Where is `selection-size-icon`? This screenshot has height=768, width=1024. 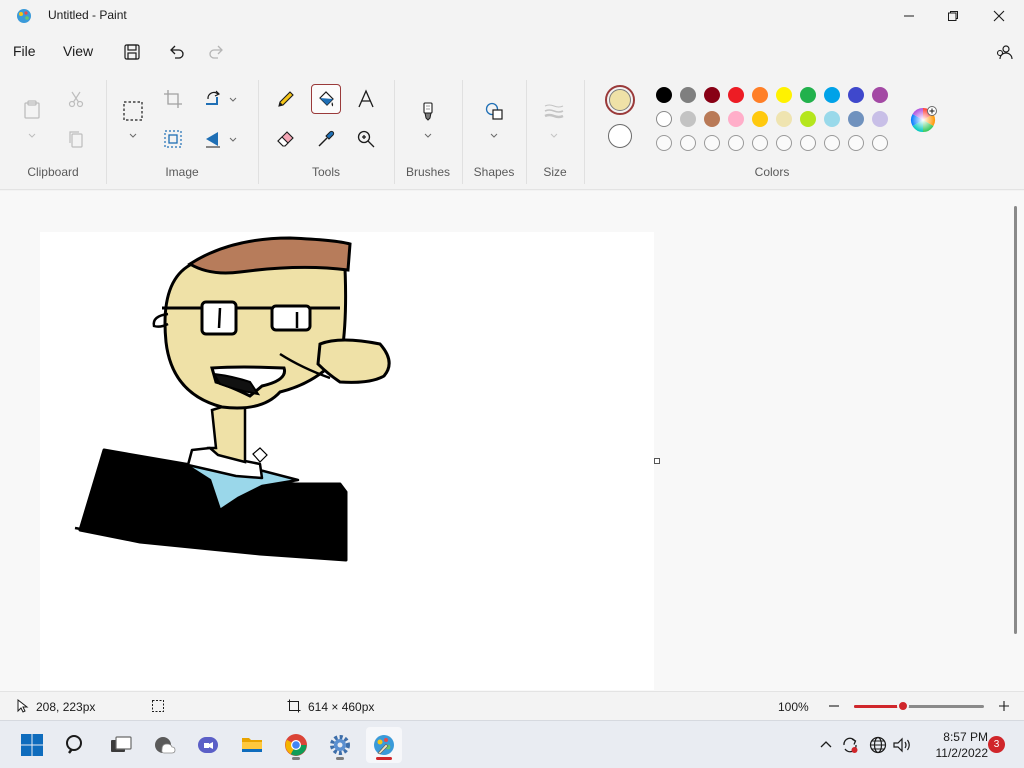
selection-size-icon is located at coordinates (158, 706).